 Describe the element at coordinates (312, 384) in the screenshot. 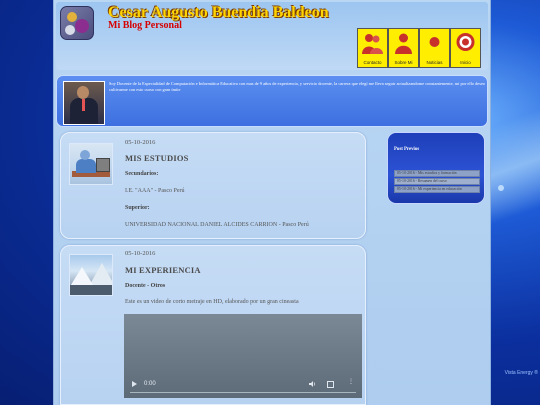

I see `volume-icon` at that location.